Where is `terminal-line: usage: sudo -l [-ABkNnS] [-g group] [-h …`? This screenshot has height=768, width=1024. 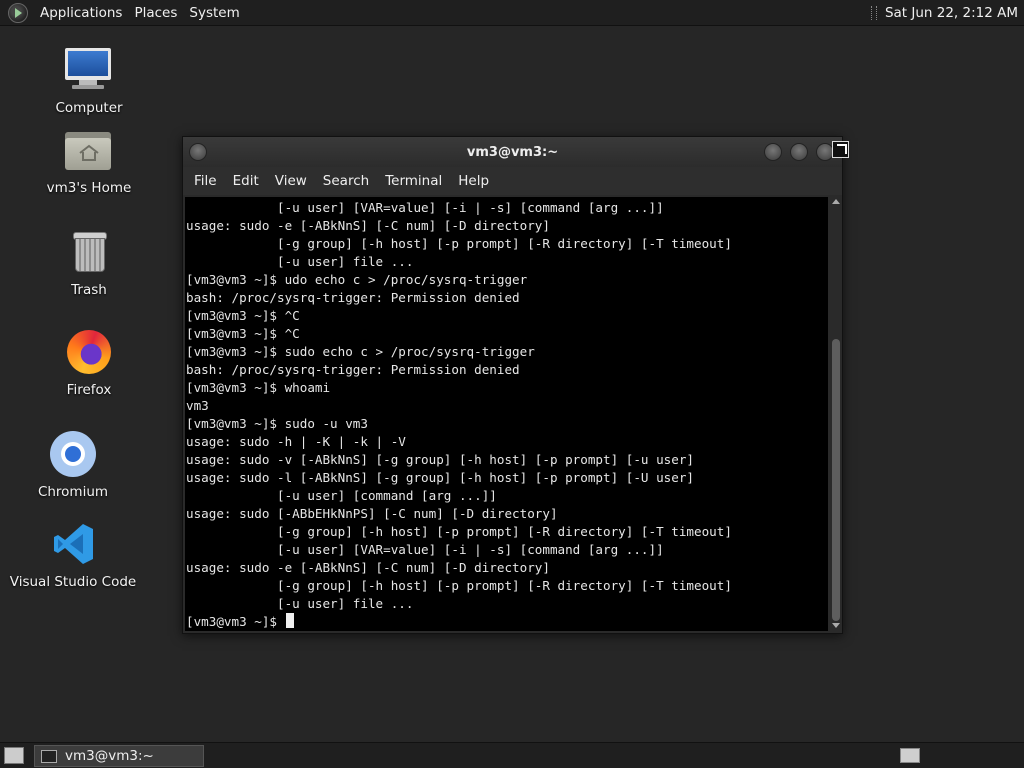
terminal-line: usage: sudo -l [-ABkNnS] [-g group] [-h … is located at coordinates (440, 477).